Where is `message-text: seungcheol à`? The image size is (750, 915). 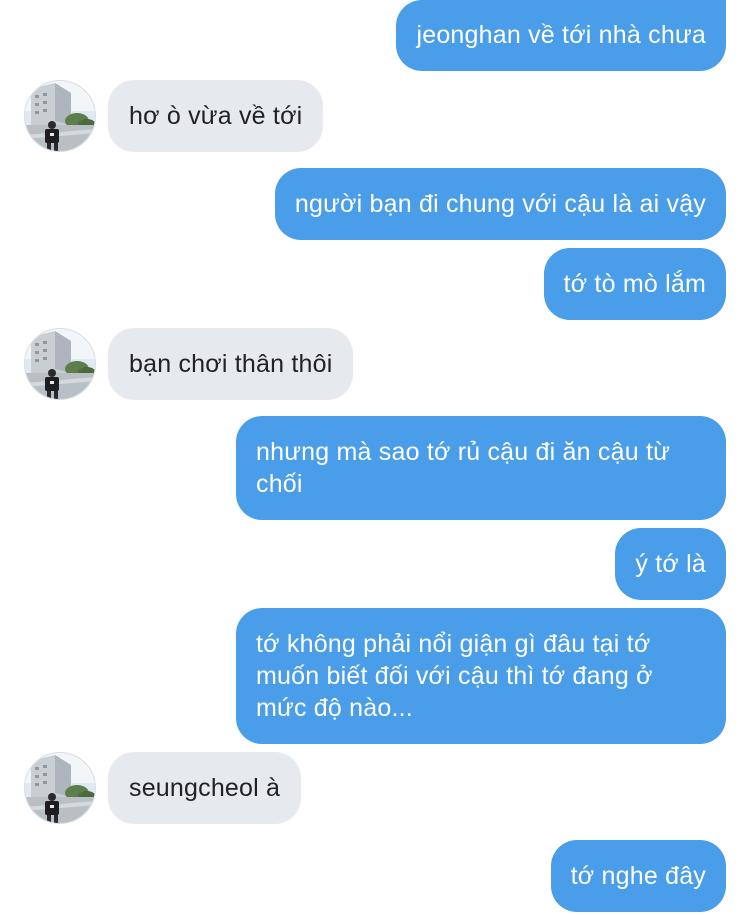 message-text: seungcheol à is located at coordinates (205, 788).